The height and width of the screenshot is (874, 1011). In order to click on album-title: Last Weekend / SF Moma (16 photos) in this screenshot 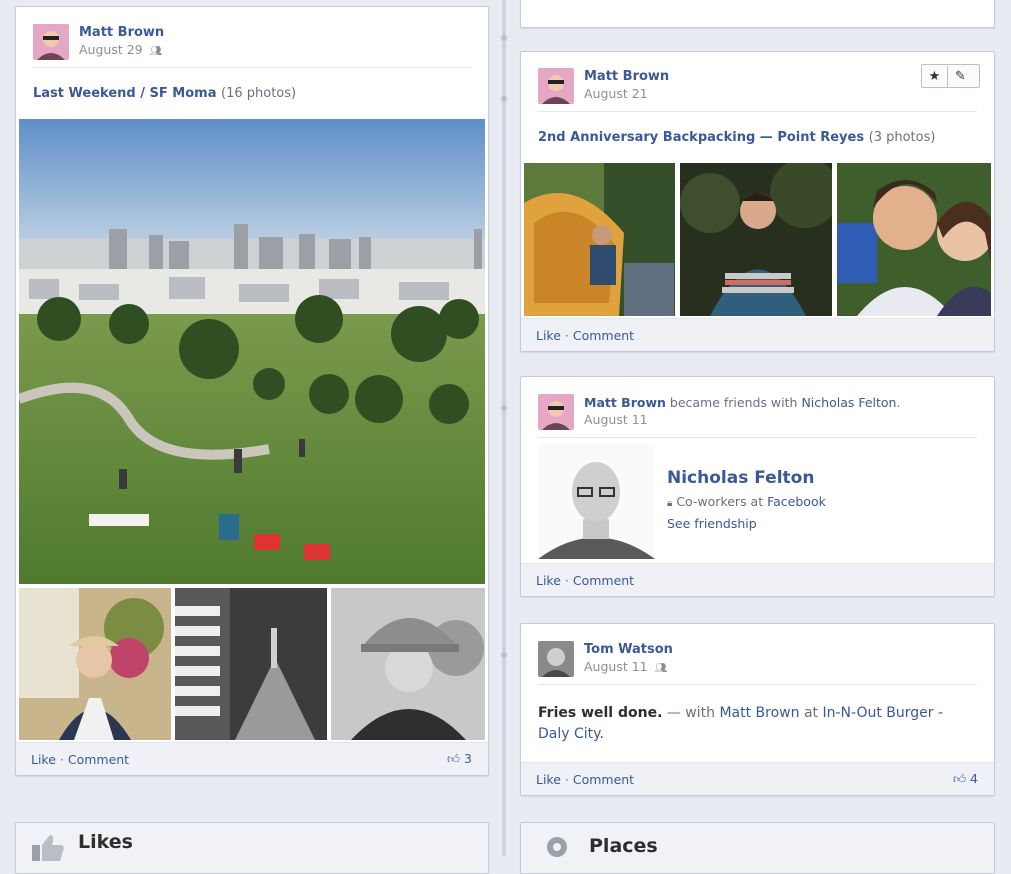, I will do `click(164, 93)`.